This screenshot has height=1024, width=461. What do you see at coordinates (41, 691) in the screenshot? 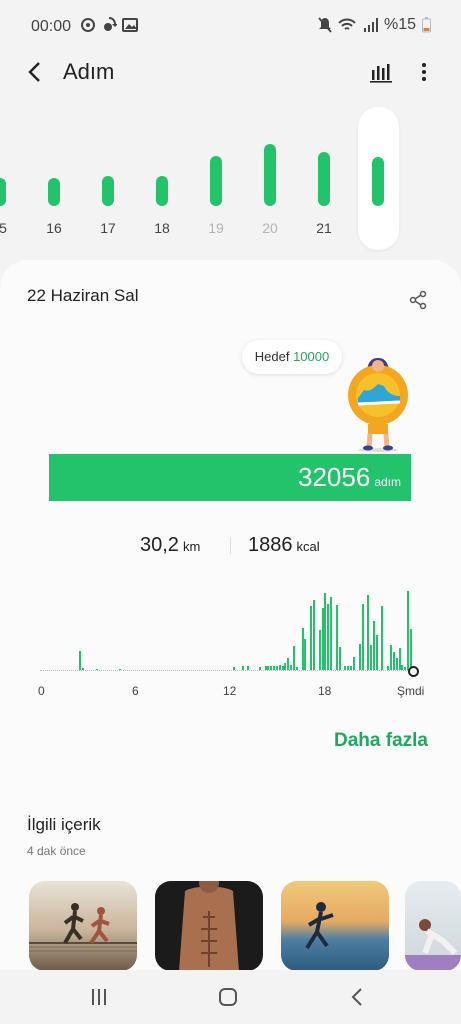
I see `hour-tick-0: 0` at bounding box center [41, 691].